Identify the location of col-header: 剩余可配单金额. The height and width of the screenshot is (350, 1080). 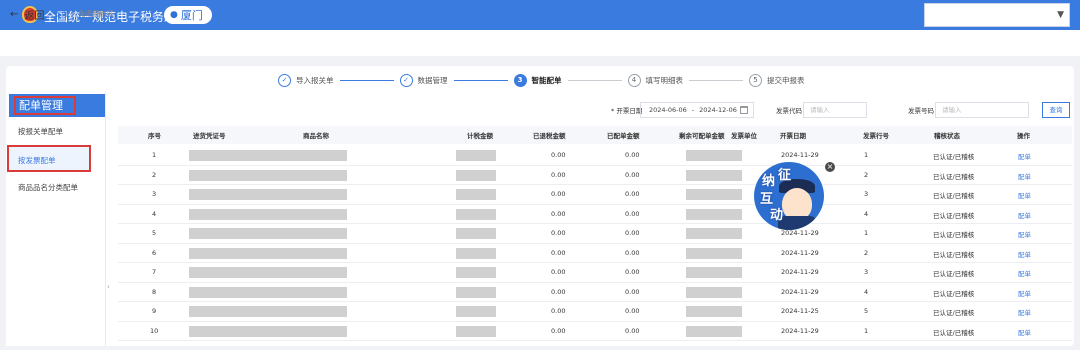
(702, 136).